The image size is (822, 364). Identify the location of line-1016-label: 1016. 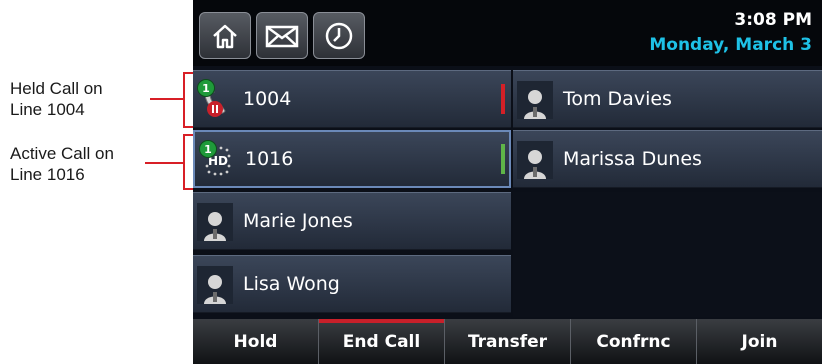
(269, 159).